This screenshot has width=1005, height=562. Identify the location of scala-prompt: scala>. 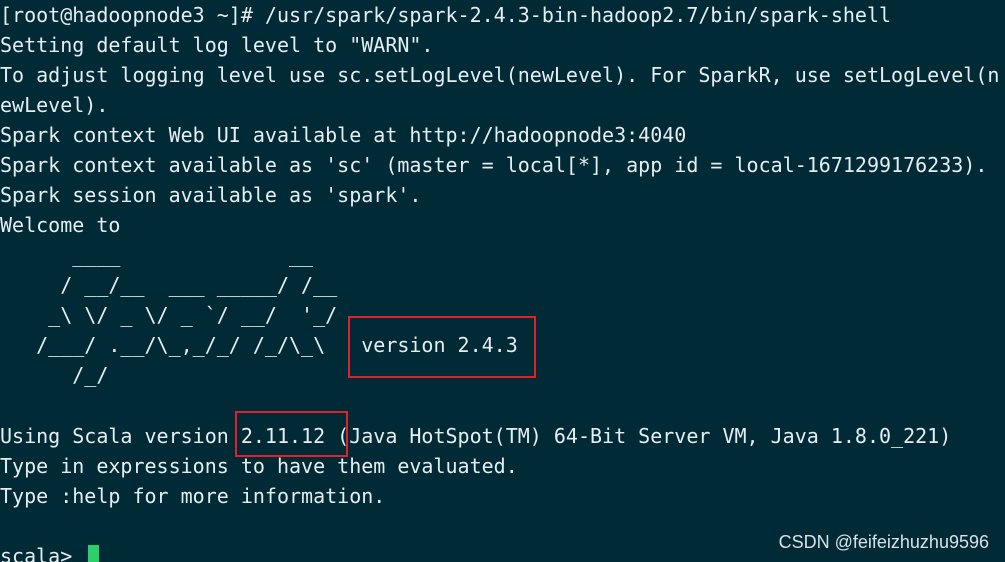
(42, 553).